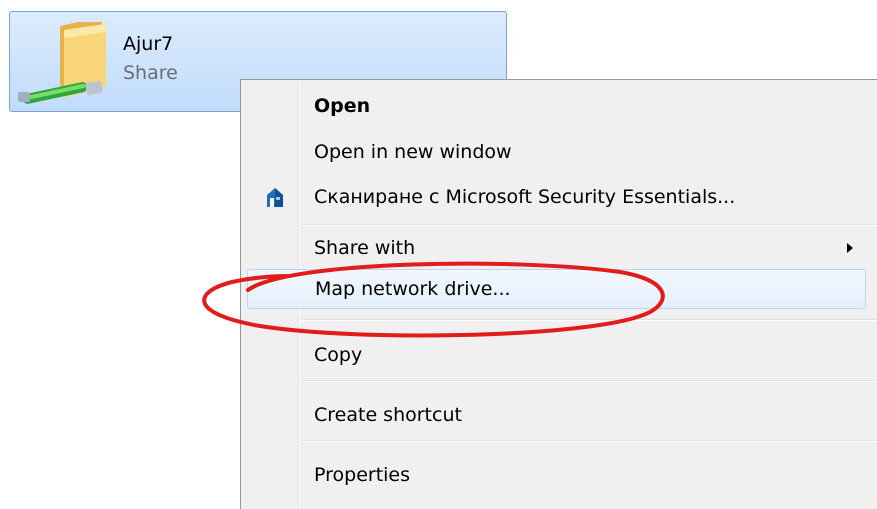 Image resolution: width=877 pixels, height=509 pixels. What do you see at coordinates (275, 197) in the screenshot?
I see `security-essentials-icon` at bounding box center [275, 197].